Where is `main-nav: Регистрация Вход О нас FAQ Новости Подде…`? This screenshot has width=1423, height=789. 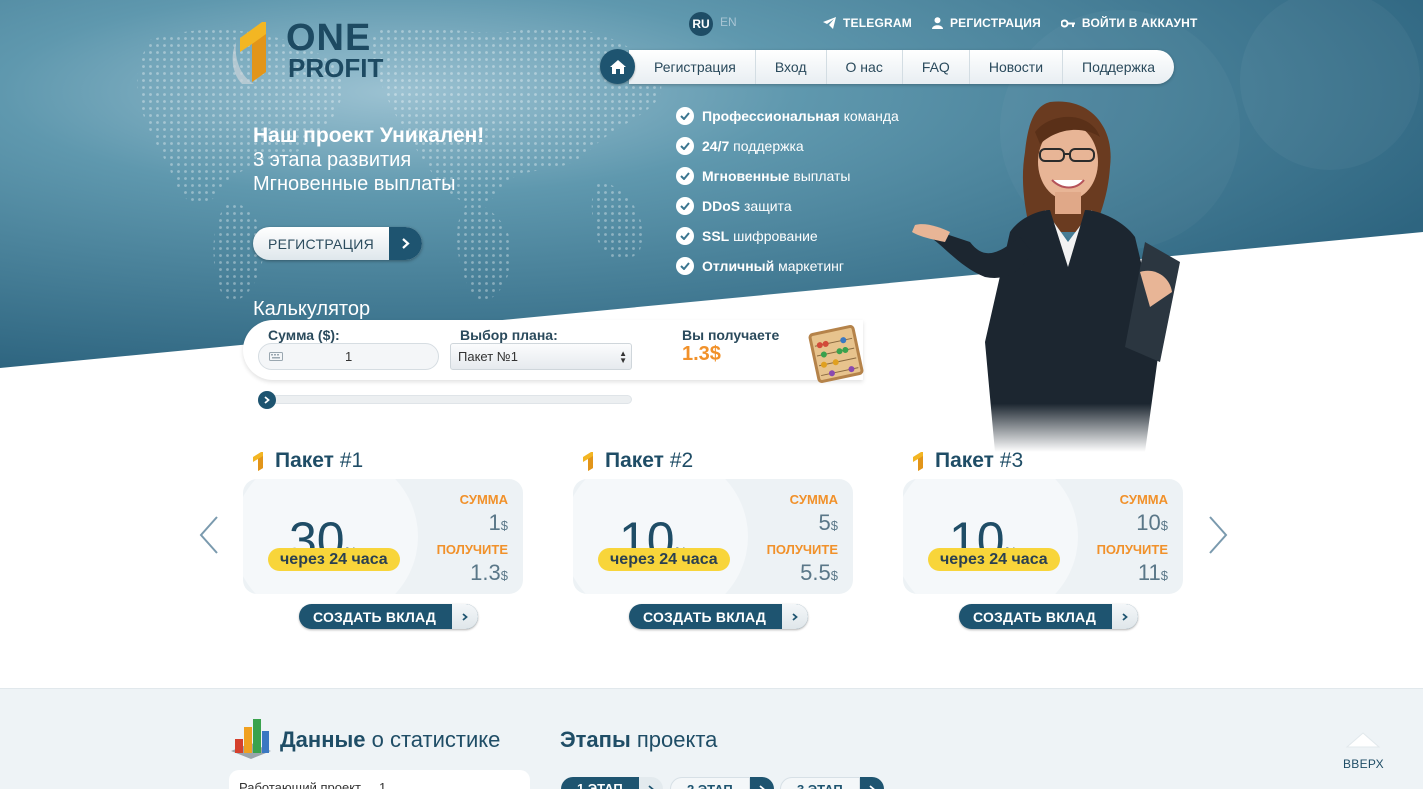 main-nav: Регистрация Вход О нас FAQ Новости Подде… is located at coordinates (887, 66).